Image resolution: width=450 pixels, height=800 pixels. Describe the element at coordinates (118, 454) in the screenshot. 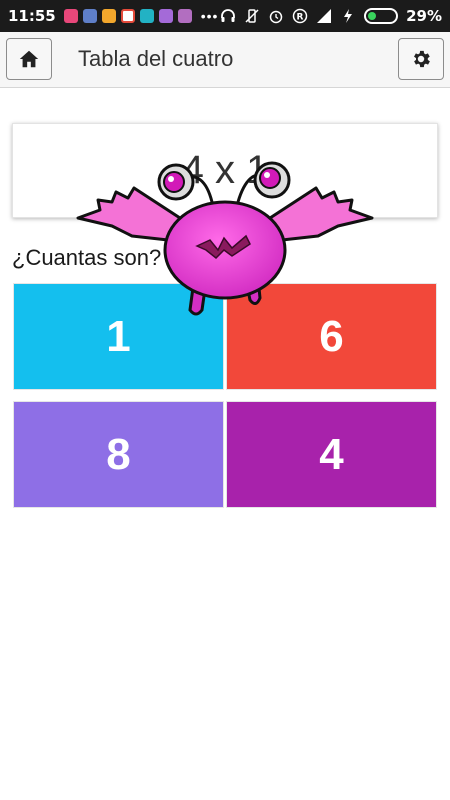

I see `answer-button-3: 8` at that location.